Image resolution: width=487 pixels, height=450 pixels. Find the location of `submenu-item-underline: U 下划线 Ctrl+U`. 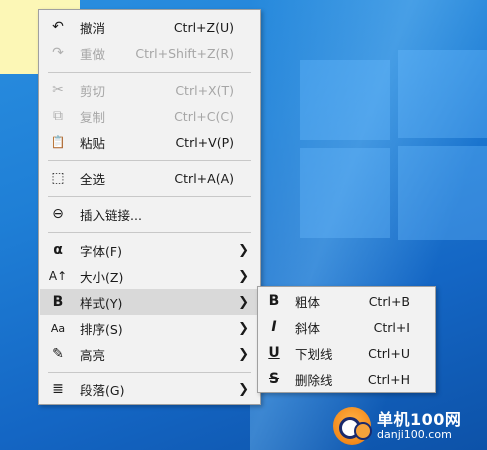

submenu-item-underline: U 下划线 Ctrl+U is located at coordinates (346, 353).